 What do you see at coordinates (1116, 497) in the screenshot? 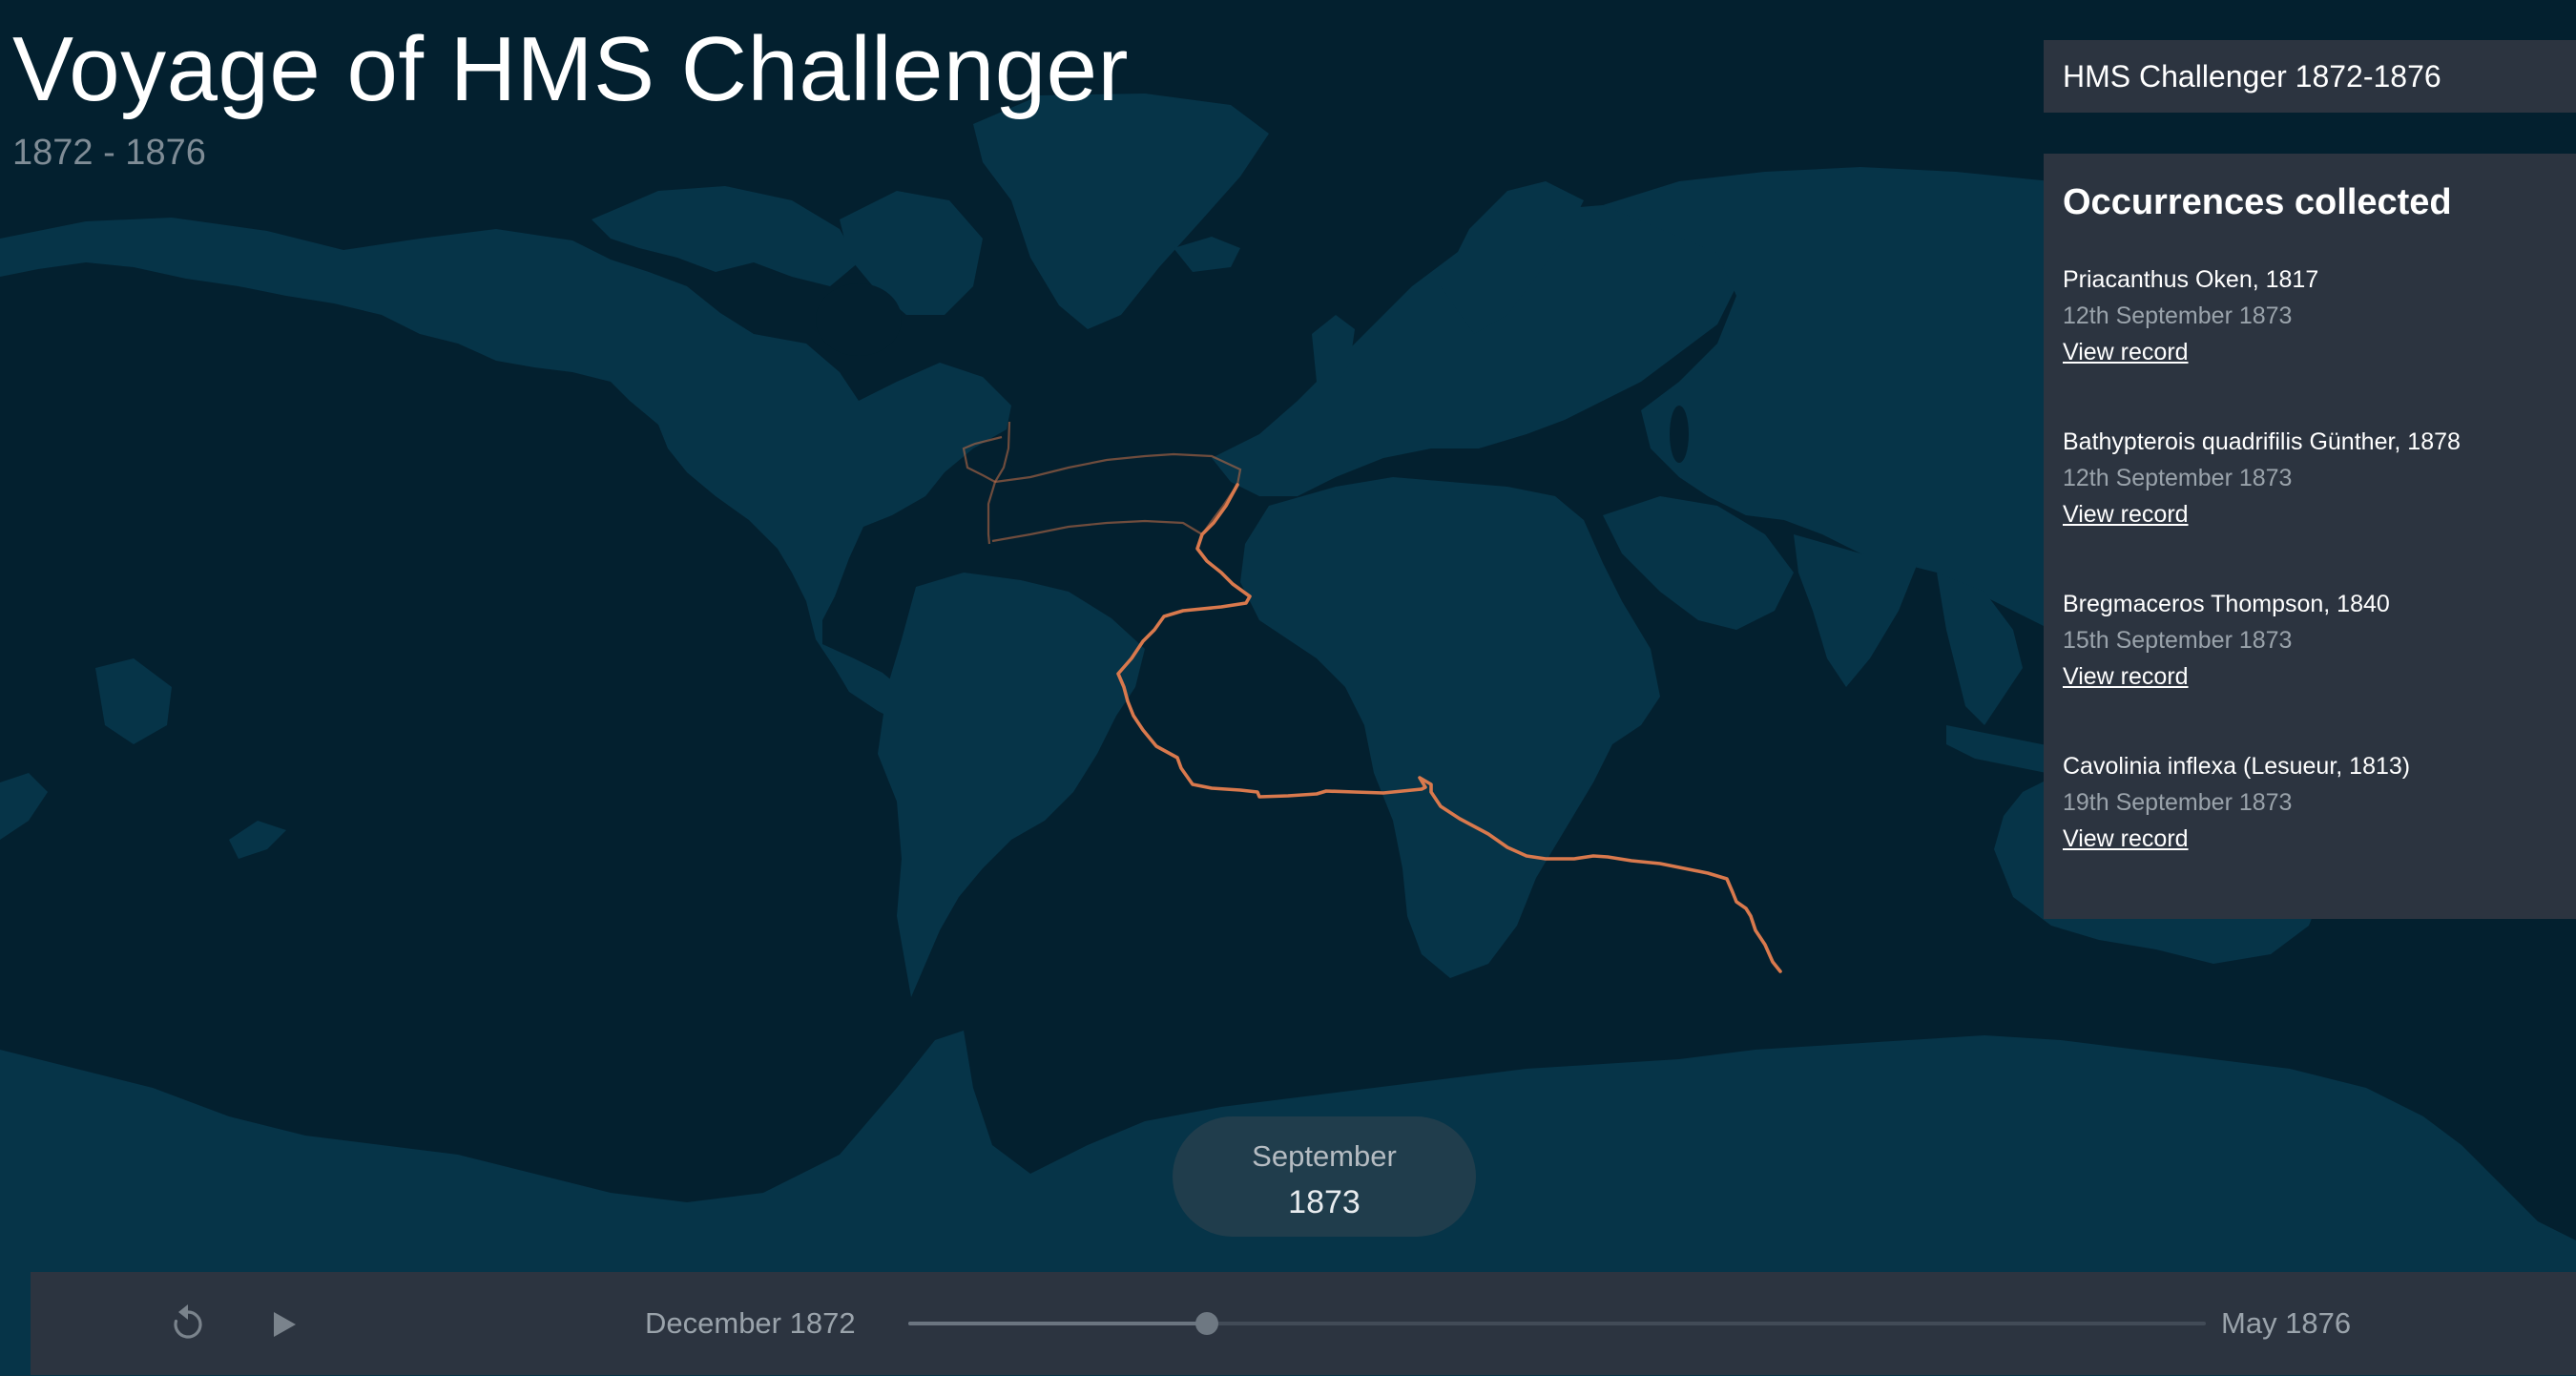
I see `track-past-segment` at bounding box center [1116, 497].